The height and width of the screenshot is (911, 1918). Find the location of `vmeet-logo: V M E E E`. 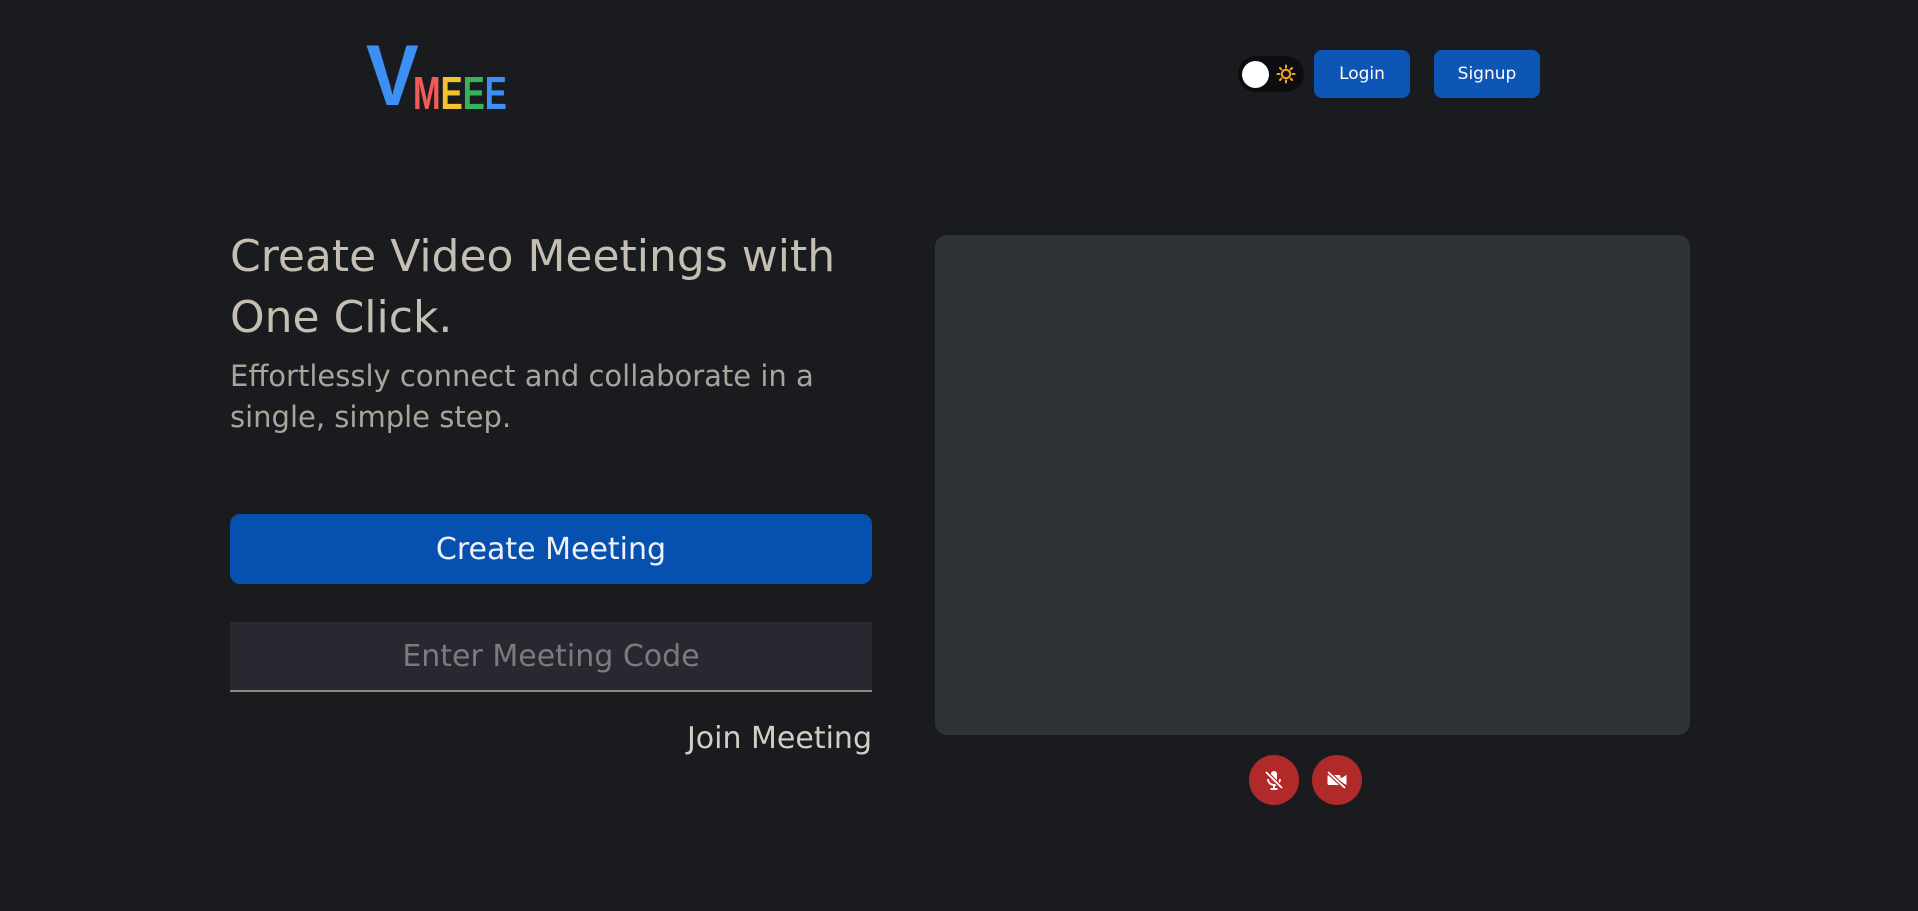

vmeet-logo: V M E E E is located at coordinates (455, 76).